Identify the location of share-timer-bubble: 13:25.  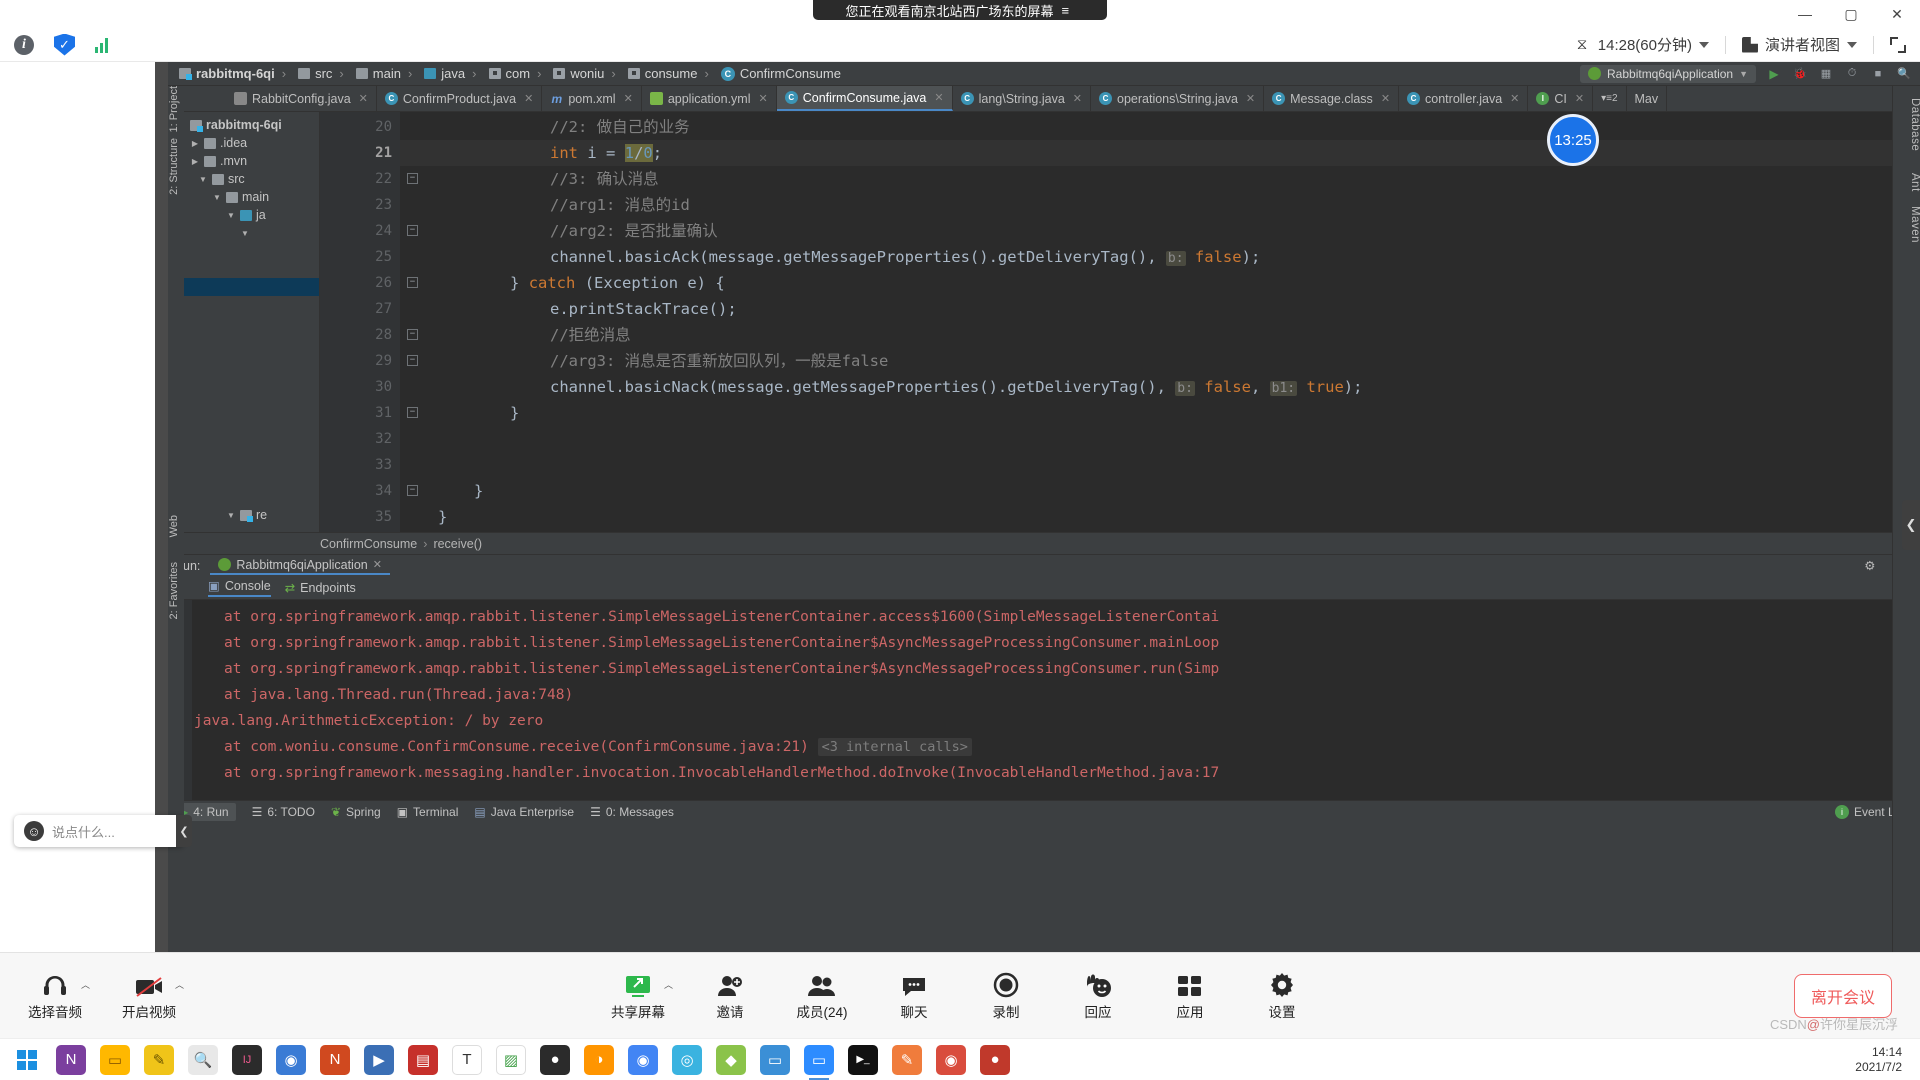
(1573, 140).